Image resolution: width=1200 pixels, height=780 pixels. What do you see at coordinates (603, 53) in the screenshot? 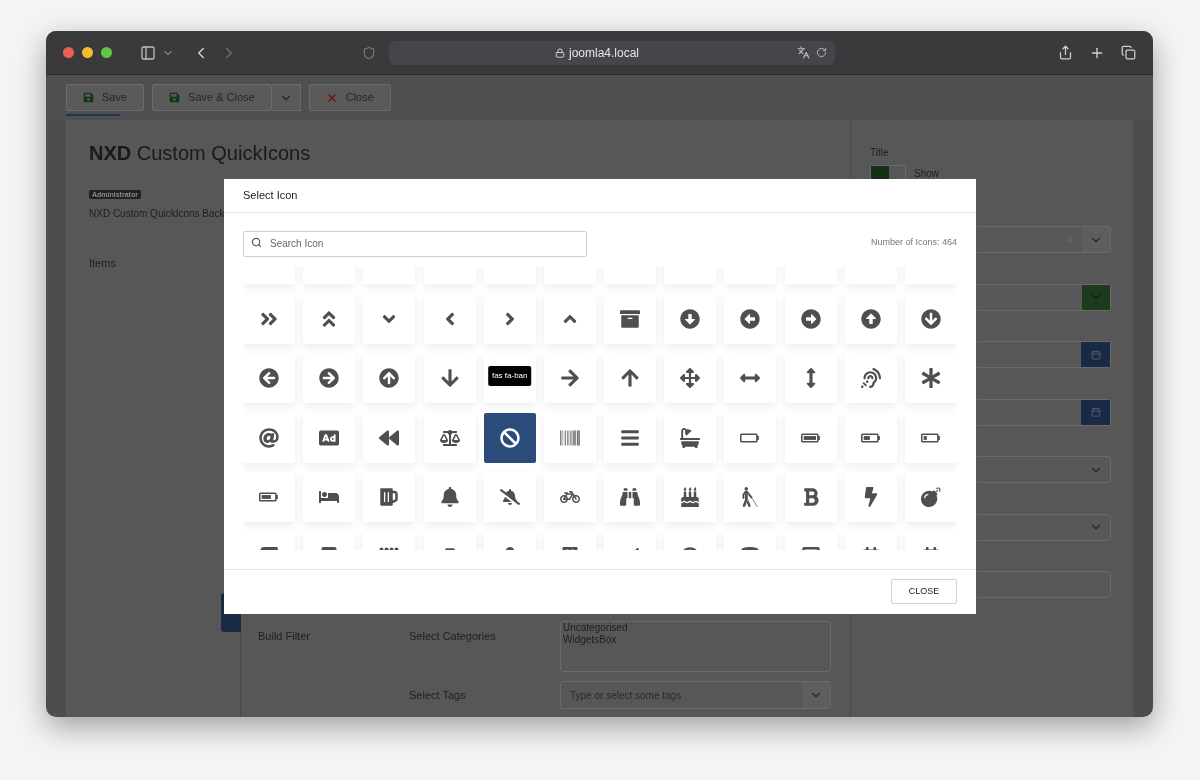
I see `url-text: joomla4.local` at bounding box center [603, 53].